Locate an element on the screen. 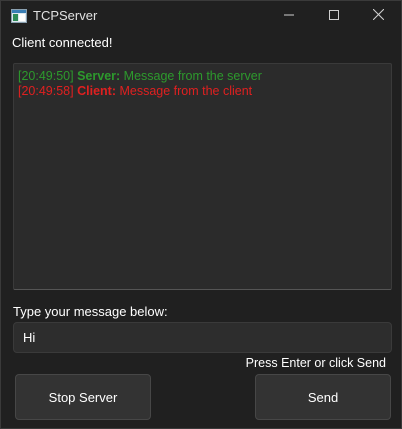  send-button: Send is located at coordinates (323, 397).